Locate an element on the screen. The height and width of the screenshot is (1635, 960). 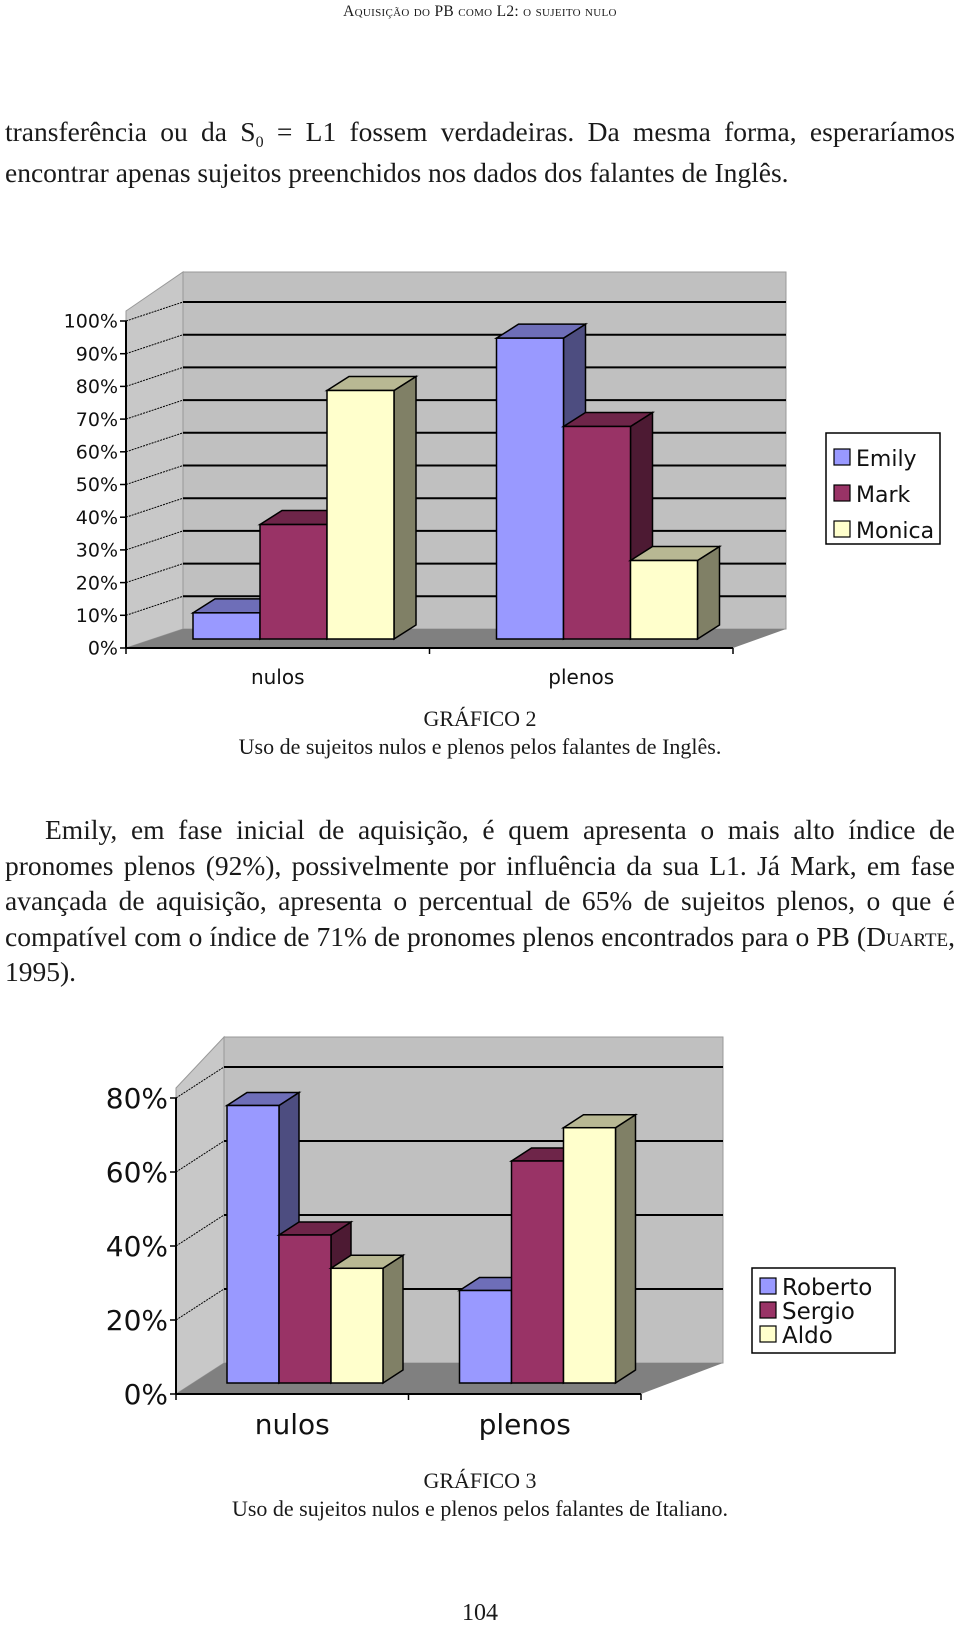
bar-sergio-plenos is located at coordinates (537, 1272).